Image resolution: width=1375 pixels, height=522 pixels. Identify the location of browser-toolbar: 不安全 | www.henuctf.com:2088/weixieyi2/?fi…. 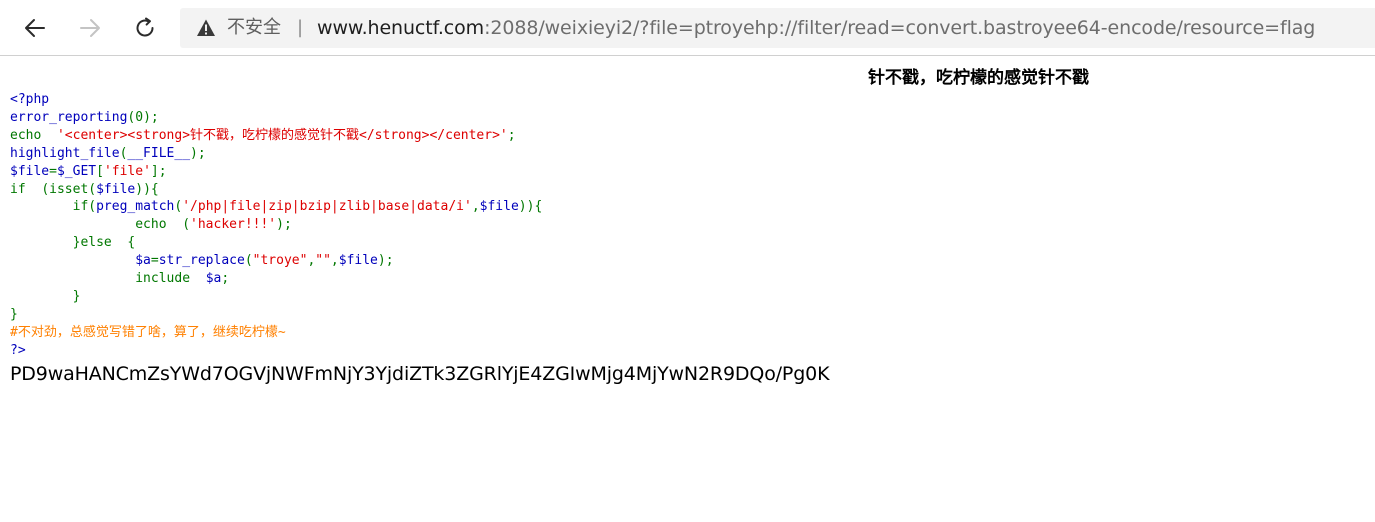
(687, 28).